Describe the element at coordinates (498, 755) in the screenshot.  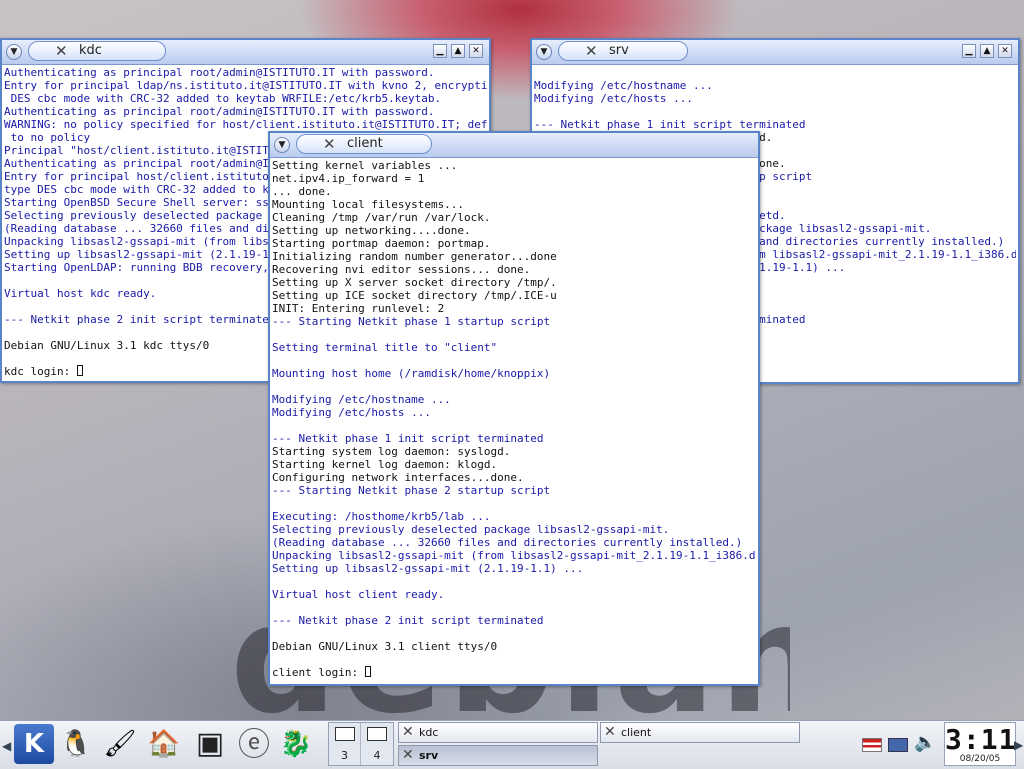
I see `task-button-srv: ✕ srv` at that location.